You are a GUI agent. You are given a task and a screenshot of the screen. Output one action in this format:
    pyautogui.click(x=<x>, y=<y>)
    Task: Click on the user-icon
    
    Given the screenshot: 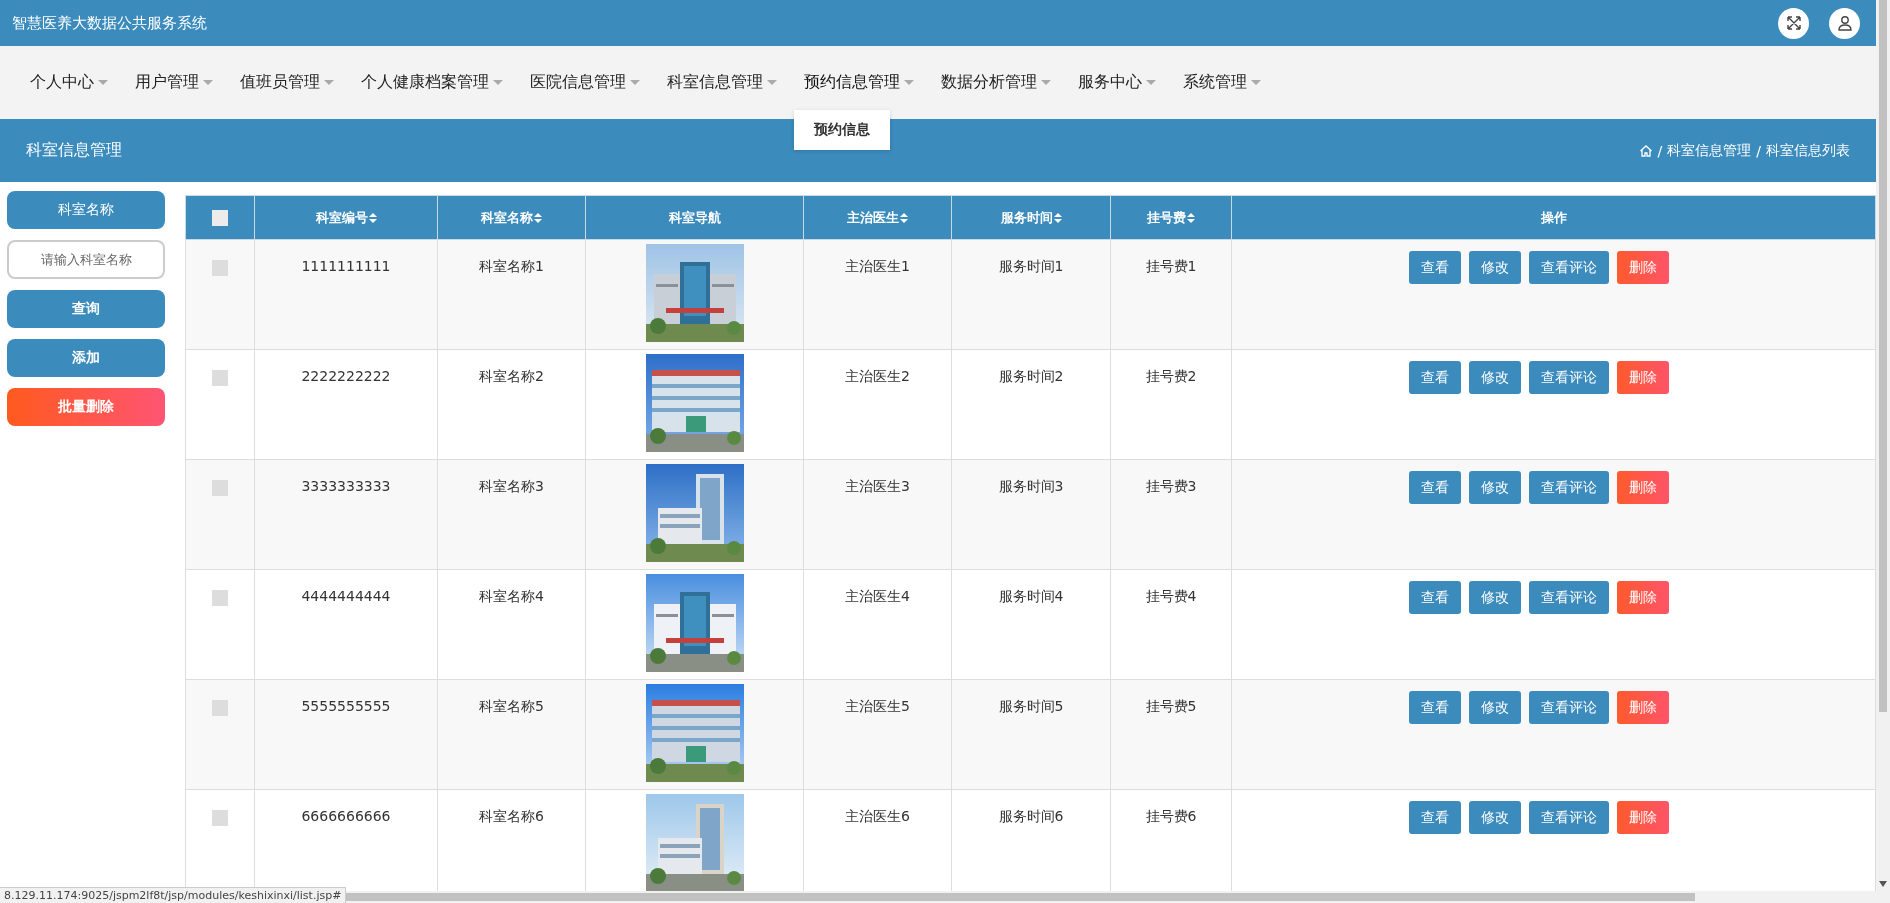 What is the action you would take?
    pyautogui.click(x=1844, y=23)
    